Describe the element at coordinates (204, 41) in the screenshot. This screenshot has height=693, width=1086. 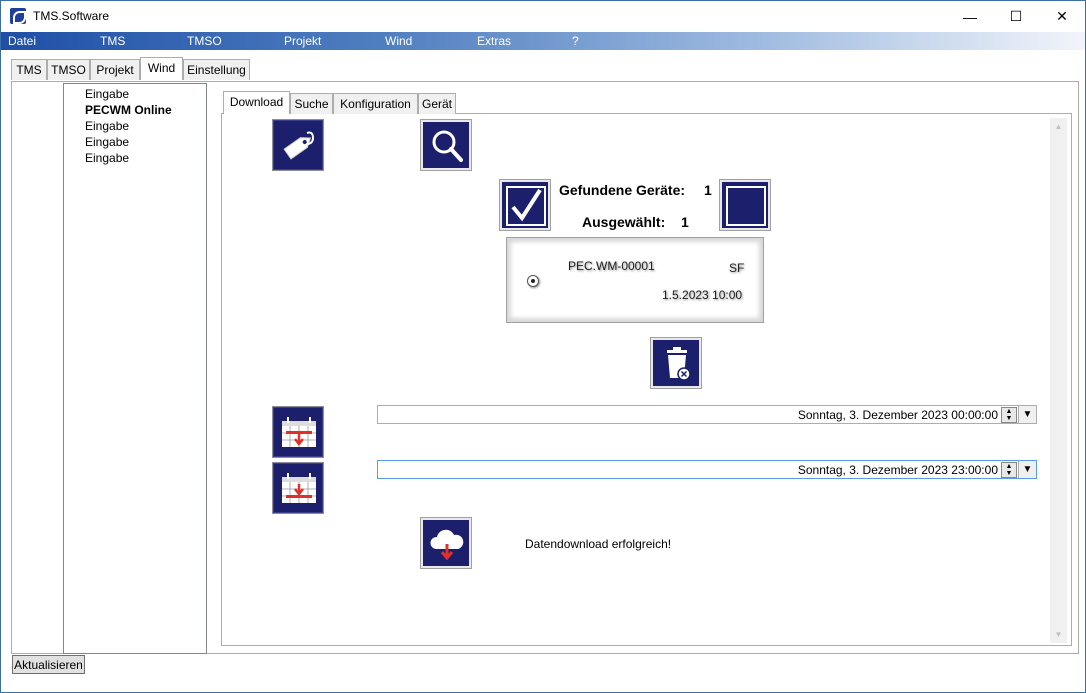
I see `menu-tmso: TMSO` at that location.